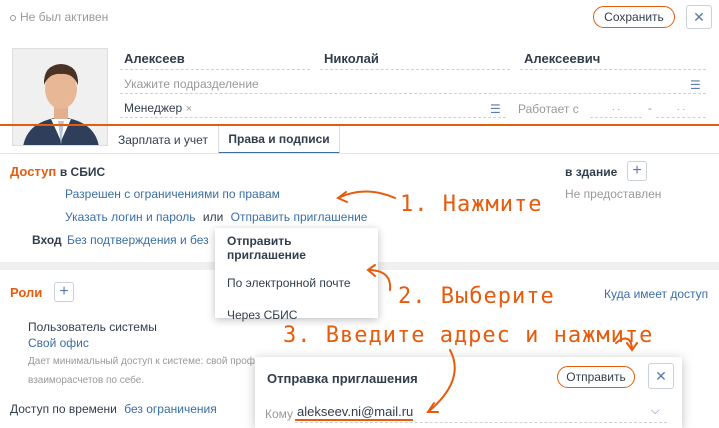 The image size is (719, 428). Describe the element at coordinates (441, 381) in the screenshot. I see `arrow-step3a` at that location.